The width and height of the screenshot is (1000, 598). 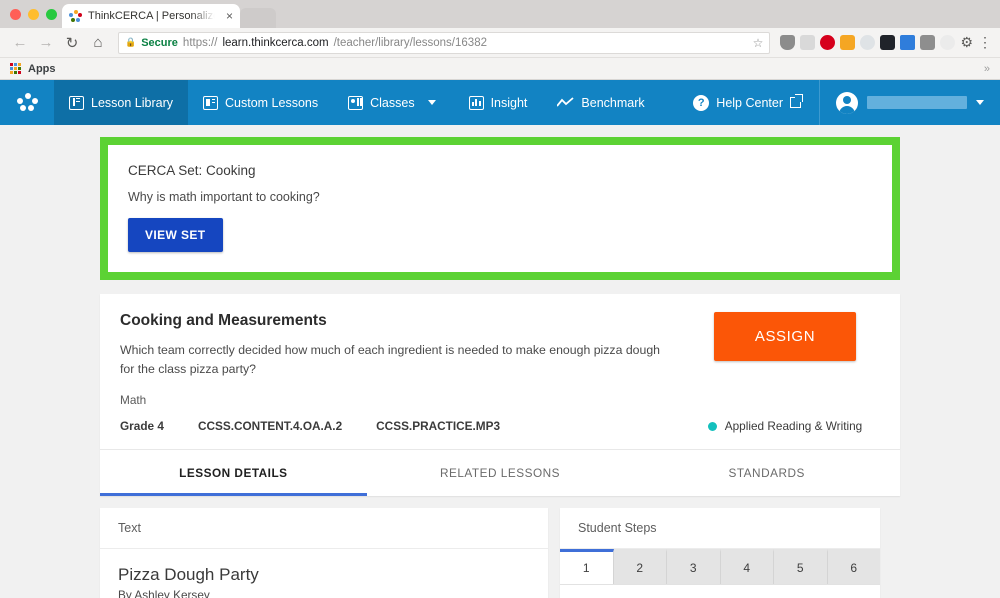 I want to click on new-tab-button, so click(x=258, y=18).